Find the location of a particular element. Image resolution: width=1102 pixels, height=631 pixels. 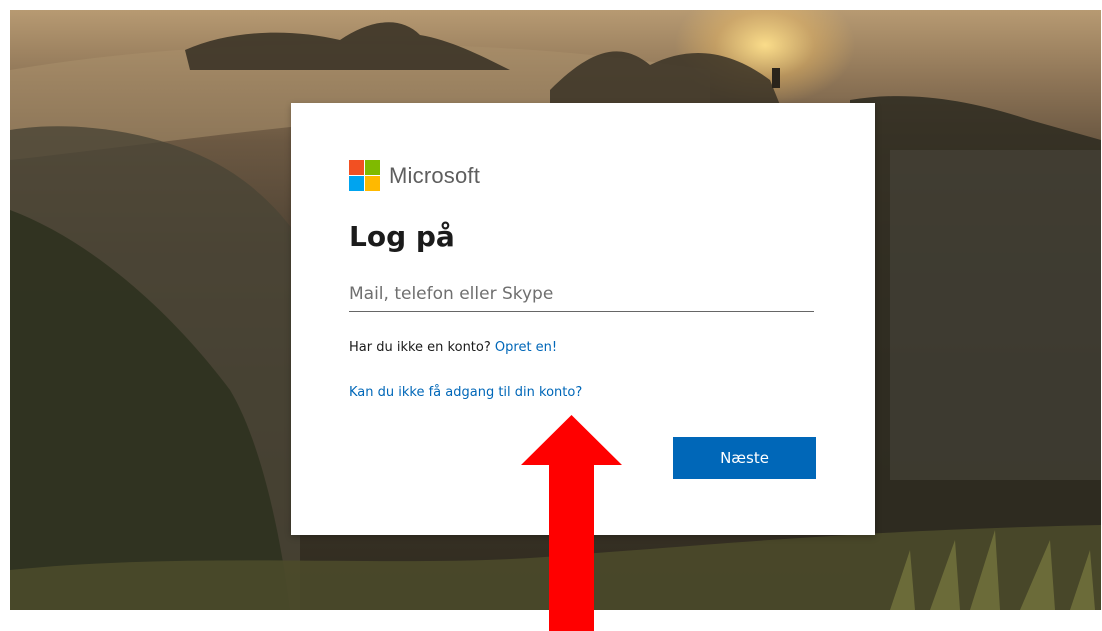

cant-access-row: Kan du ikke få adgang til din konto? is located at coordinates (465, 392).